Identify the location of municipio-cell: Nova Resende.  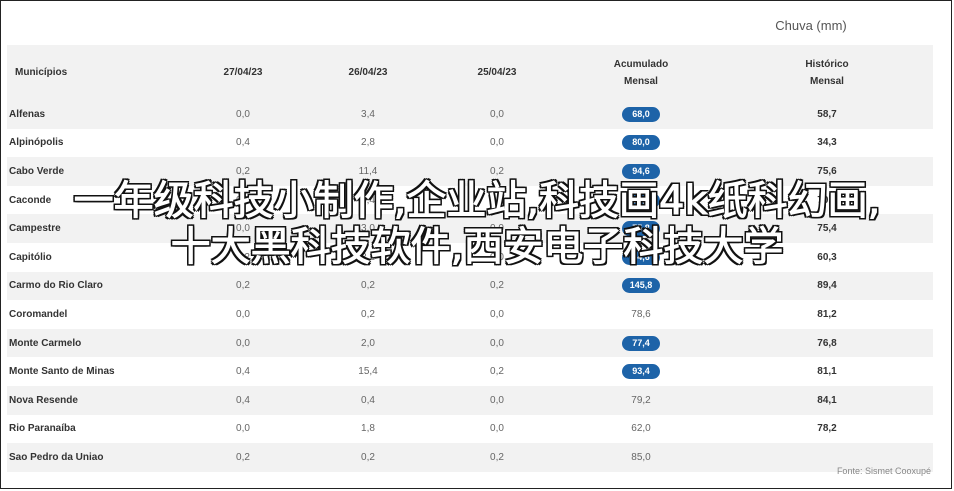
(43, 400).